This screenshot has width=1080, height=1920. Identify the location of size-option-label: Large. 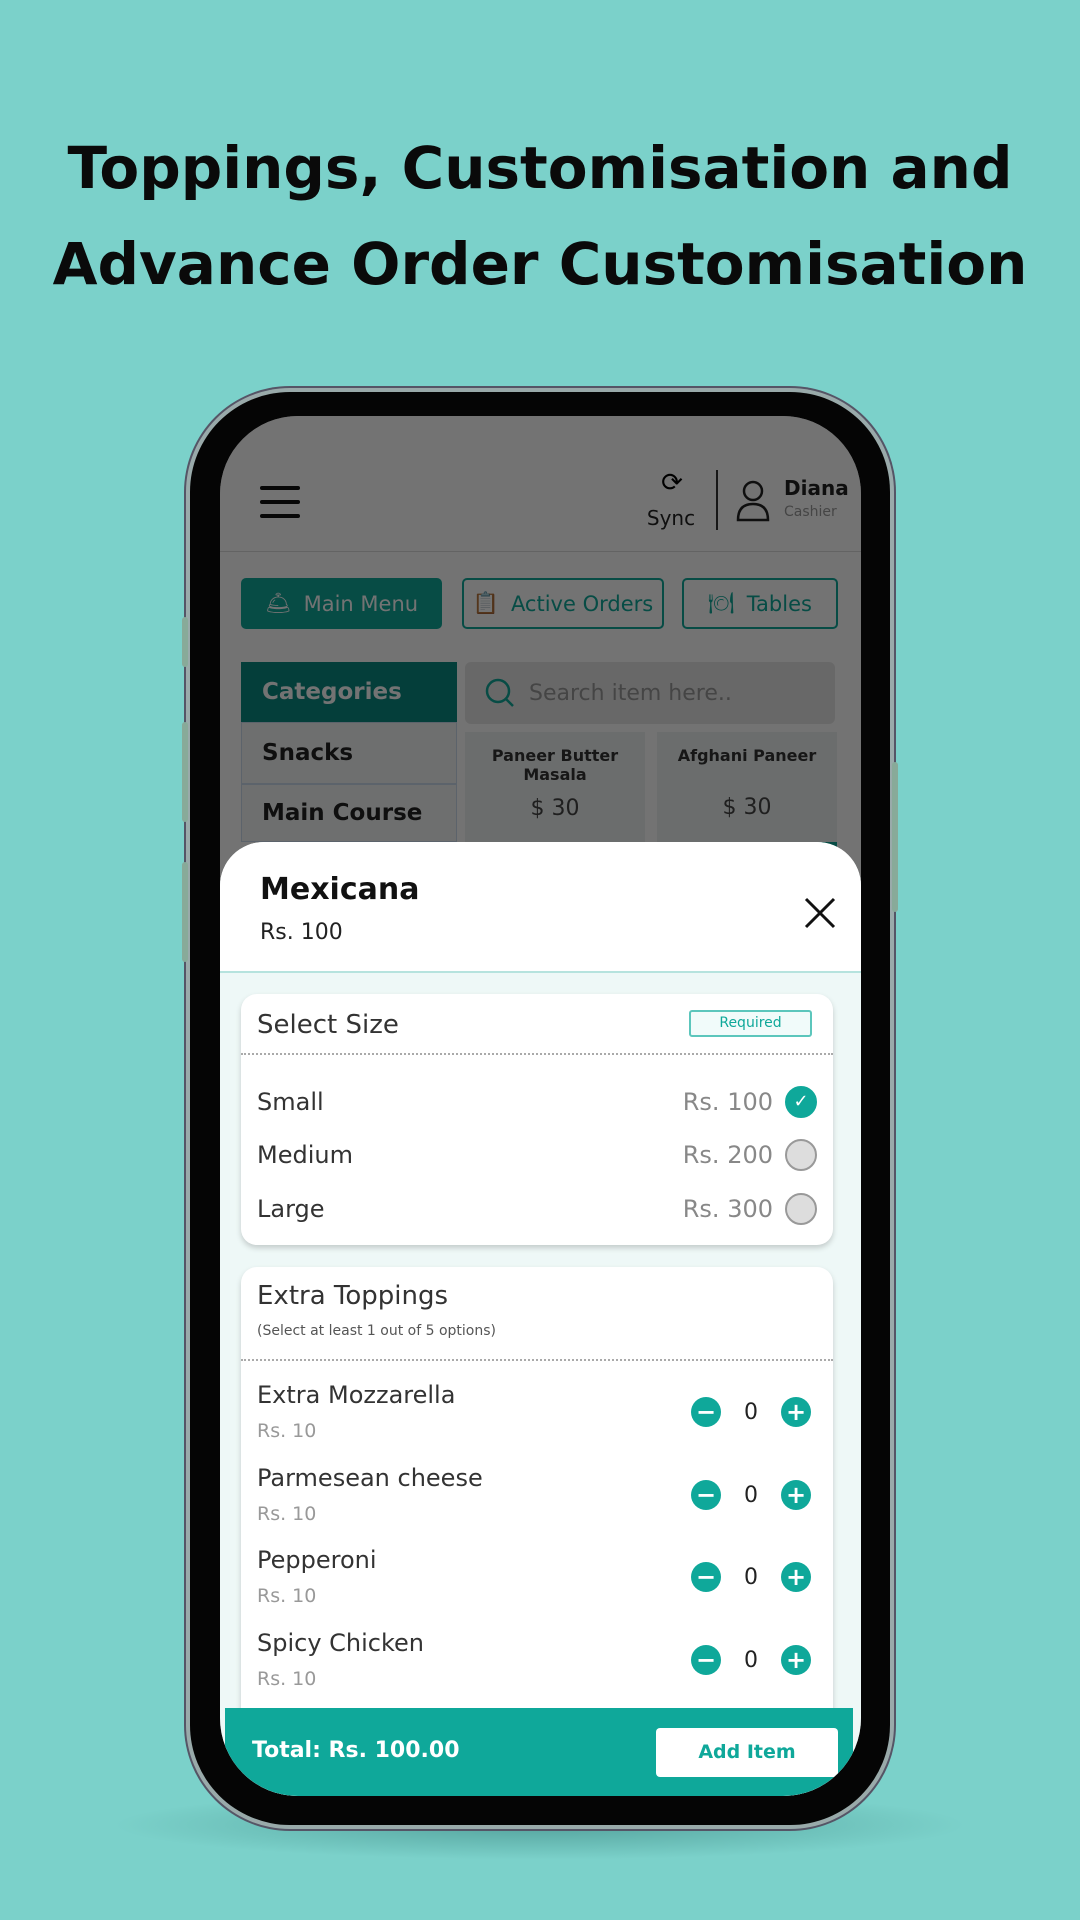
(291, 1209).